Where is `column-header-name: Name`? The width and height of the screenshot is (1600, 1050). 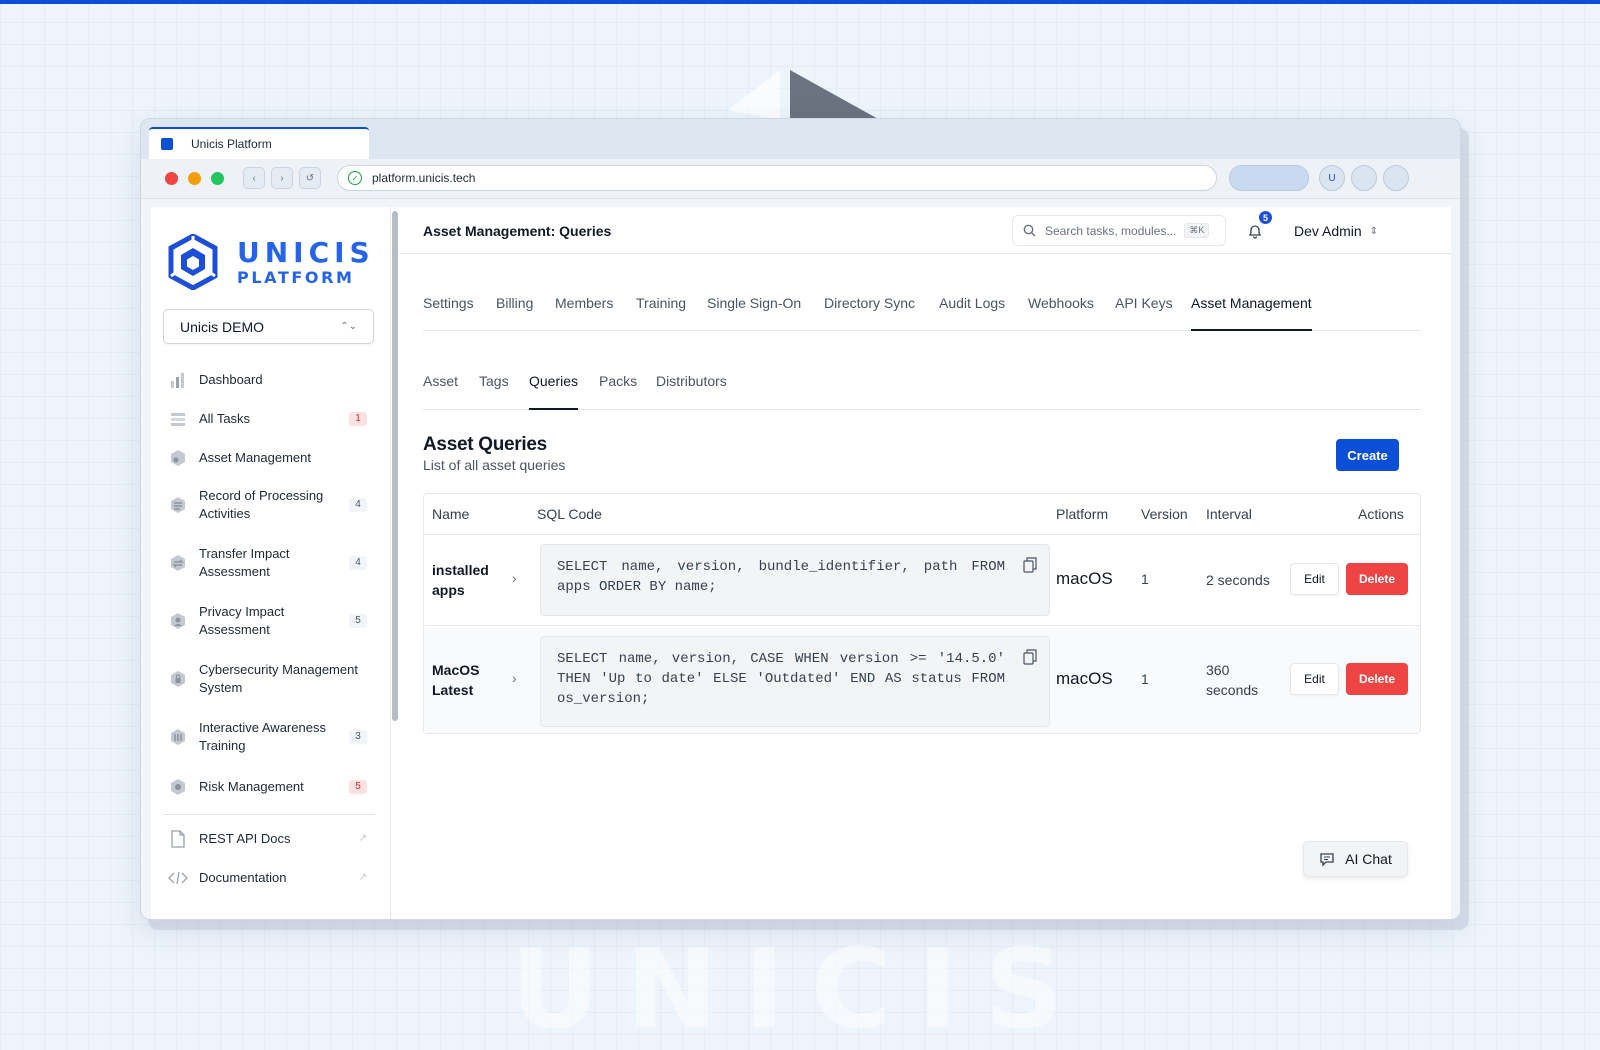 column-header-name: Name is located at coordinates (451, 514).